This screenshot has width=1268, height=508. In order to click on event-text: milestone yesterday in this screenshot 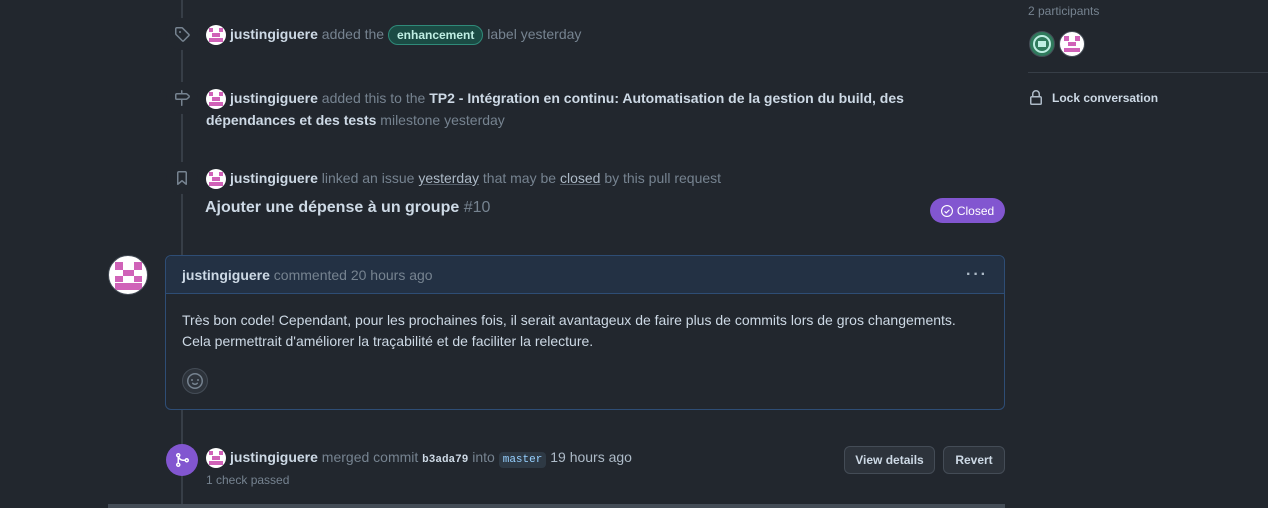, I will do `click(442, 120)`.